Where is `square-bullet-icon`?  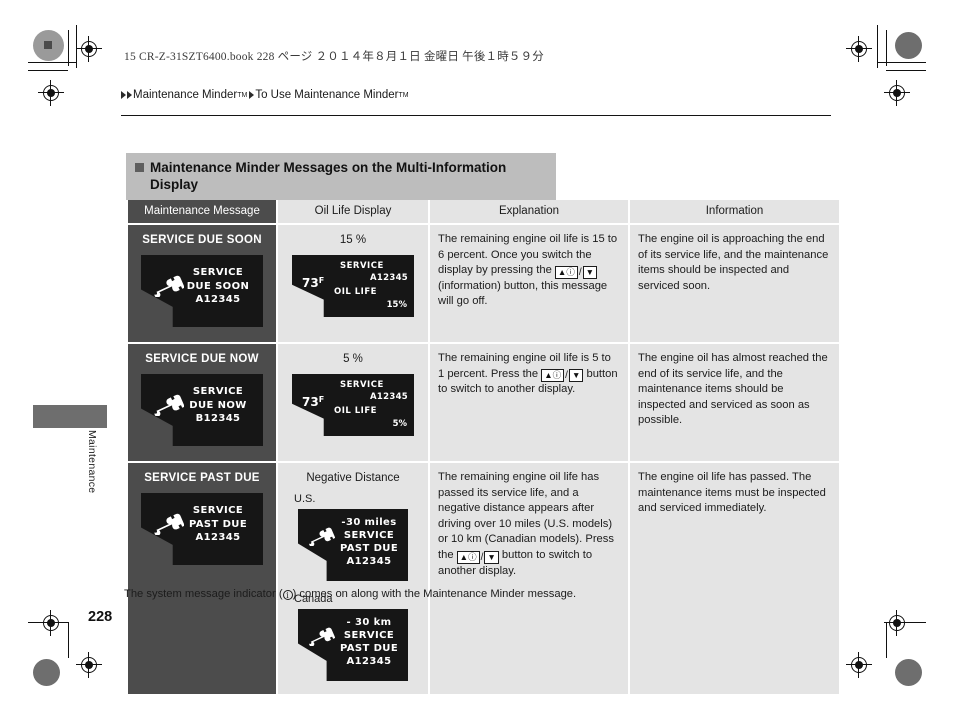 square-bullet-icon is located at coordinates (139, 167).